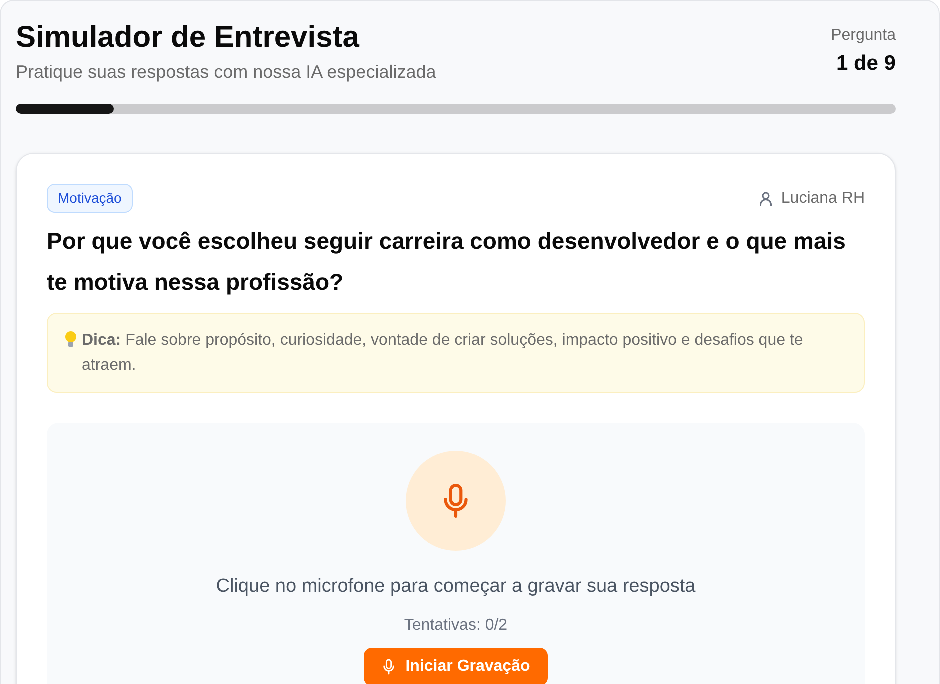 This screenshot has width=940, height=684. Describe the element at coordinates (447, 262) in the screenshot. I see `question-text: Por que você escolheu seguir carreira como desenvolvedor e o que mais te motiva nessa profissão?` at that location.